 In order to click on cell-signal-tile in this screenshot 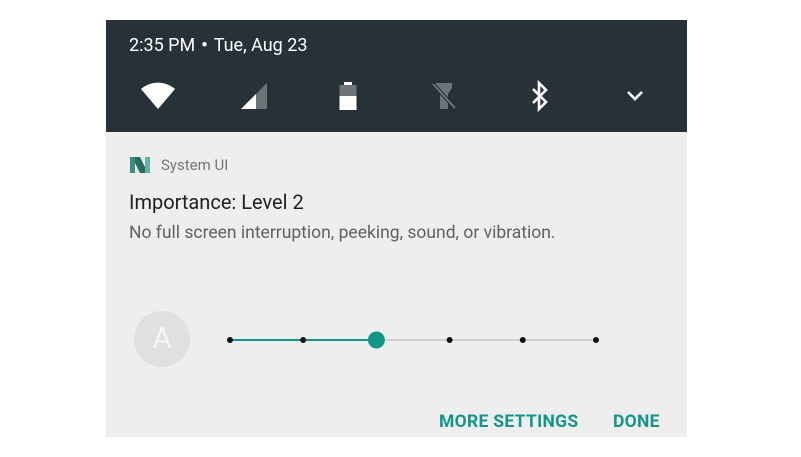, I will do `click(254, 96)`.